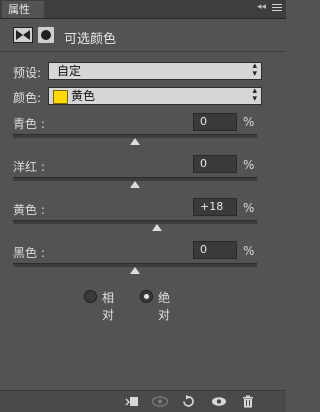  I want to click on slider-label-cyan: 青色 :, so click(29, 124).